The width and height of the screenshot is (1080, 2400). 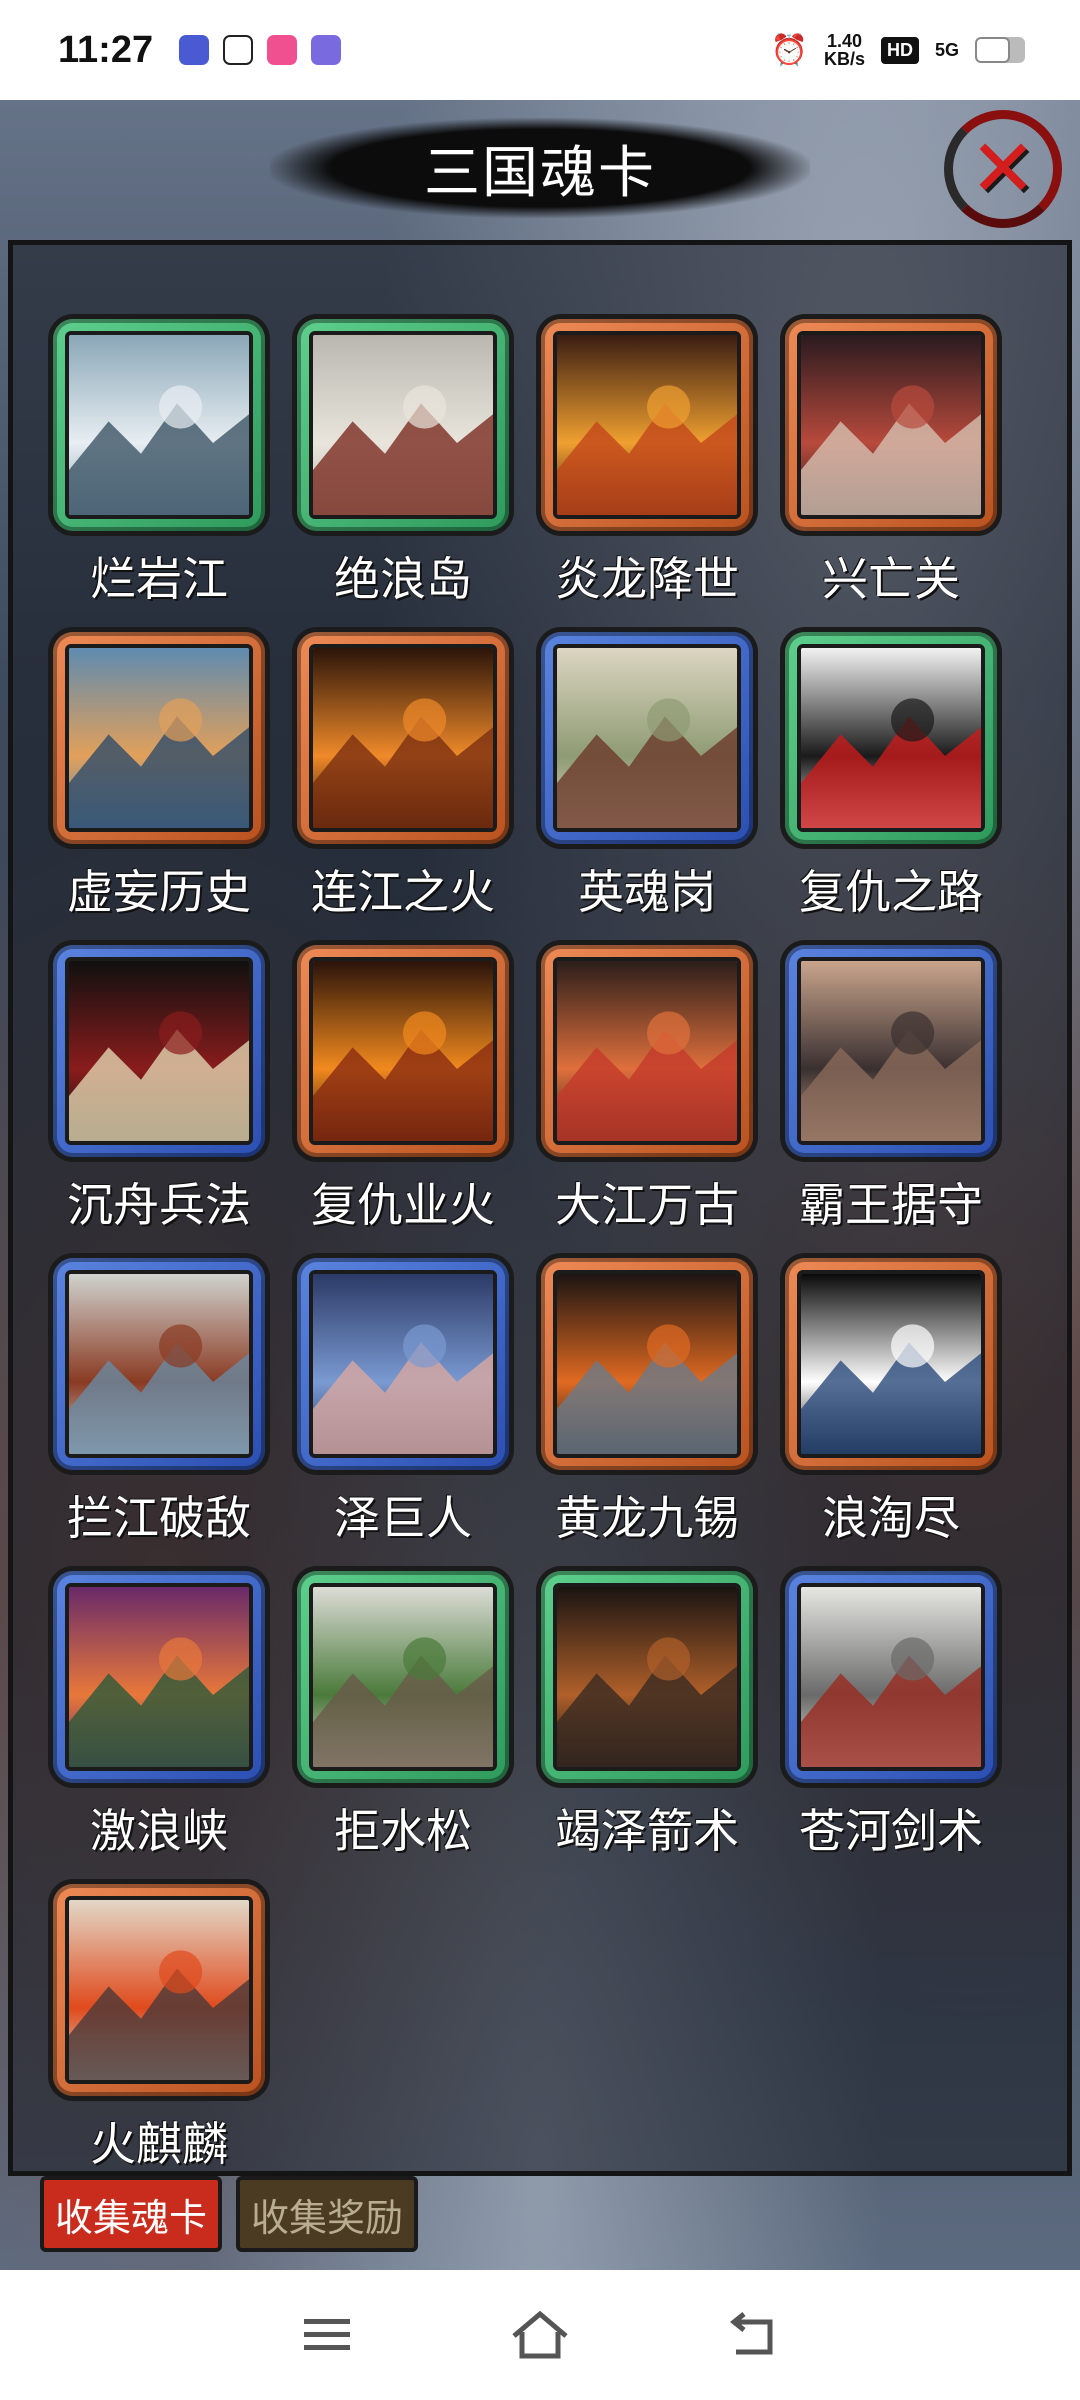 I want to click on tab-collect-cards: 收集魂卡, so click(x=131, y=2214).